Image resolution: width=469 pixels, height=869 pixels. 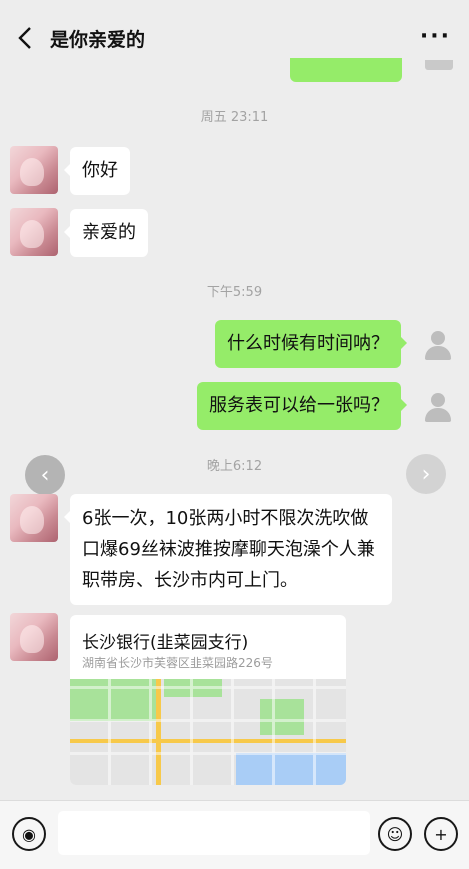 I want to click on timestamp: 下午5:59, so click(x=234, y=292).